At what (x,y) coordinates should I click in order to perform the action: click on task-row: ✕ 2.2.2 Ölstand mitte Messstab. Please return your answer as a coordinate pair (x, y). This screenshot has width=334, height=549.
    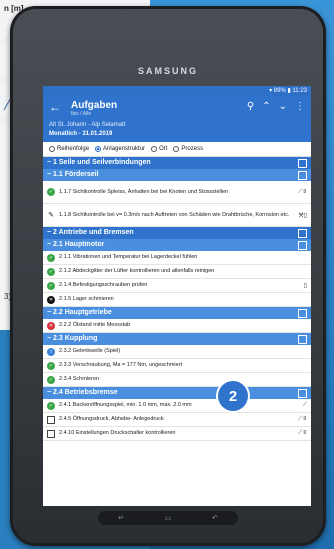
    Looking at the image, I should click on (177, 326).